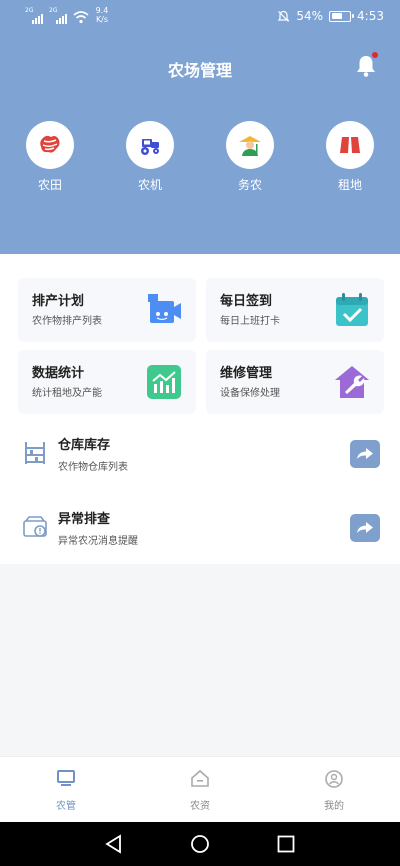 The width and height of the screenshot is (400, 866). What do you see at coordinates (107, 382) in the screenshot?
I see `card-data-stats: 数据统计 统计租地及产能` at bounding box center [107, 382].